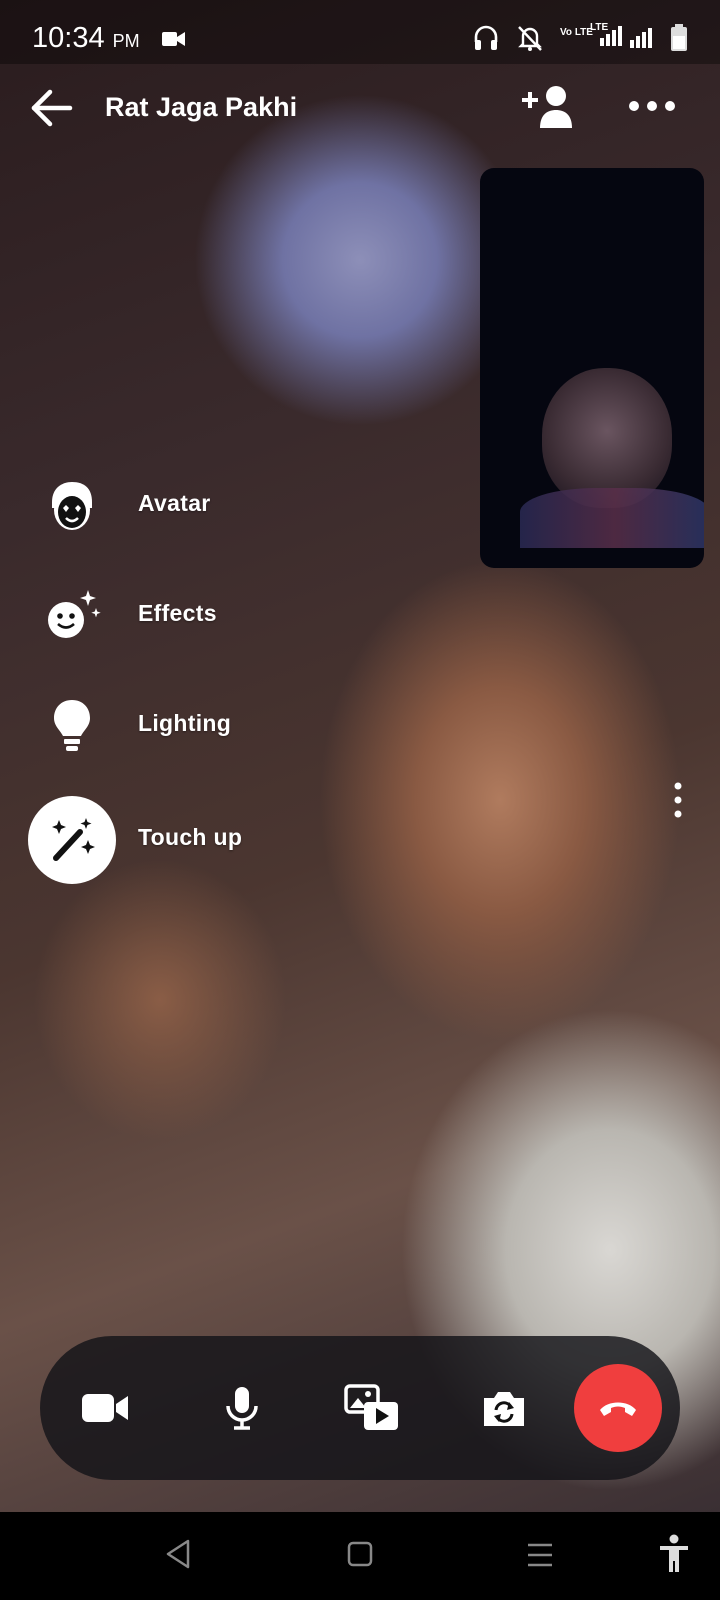  I want to click on call-header: Rat Jaga Pakhi, so click(360, 109).